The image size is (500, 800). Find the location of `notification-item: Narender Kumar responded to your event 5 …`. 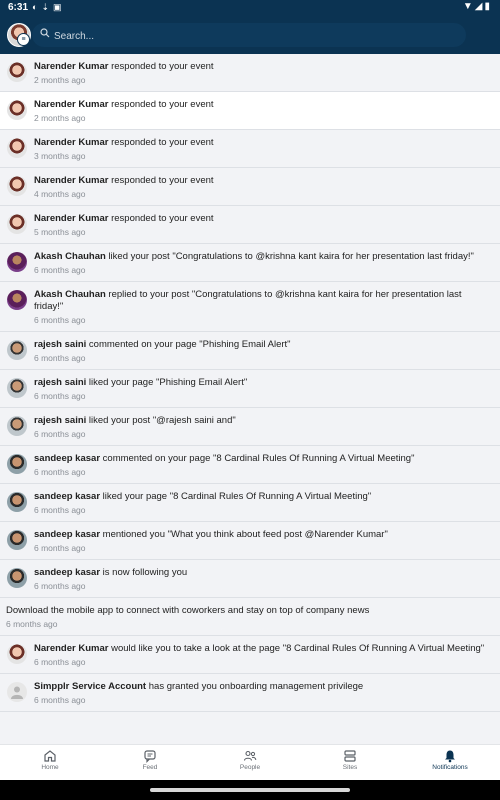

notification-item: Narender Kumar responded to your event 5 … is located at coordinates (250, 225).